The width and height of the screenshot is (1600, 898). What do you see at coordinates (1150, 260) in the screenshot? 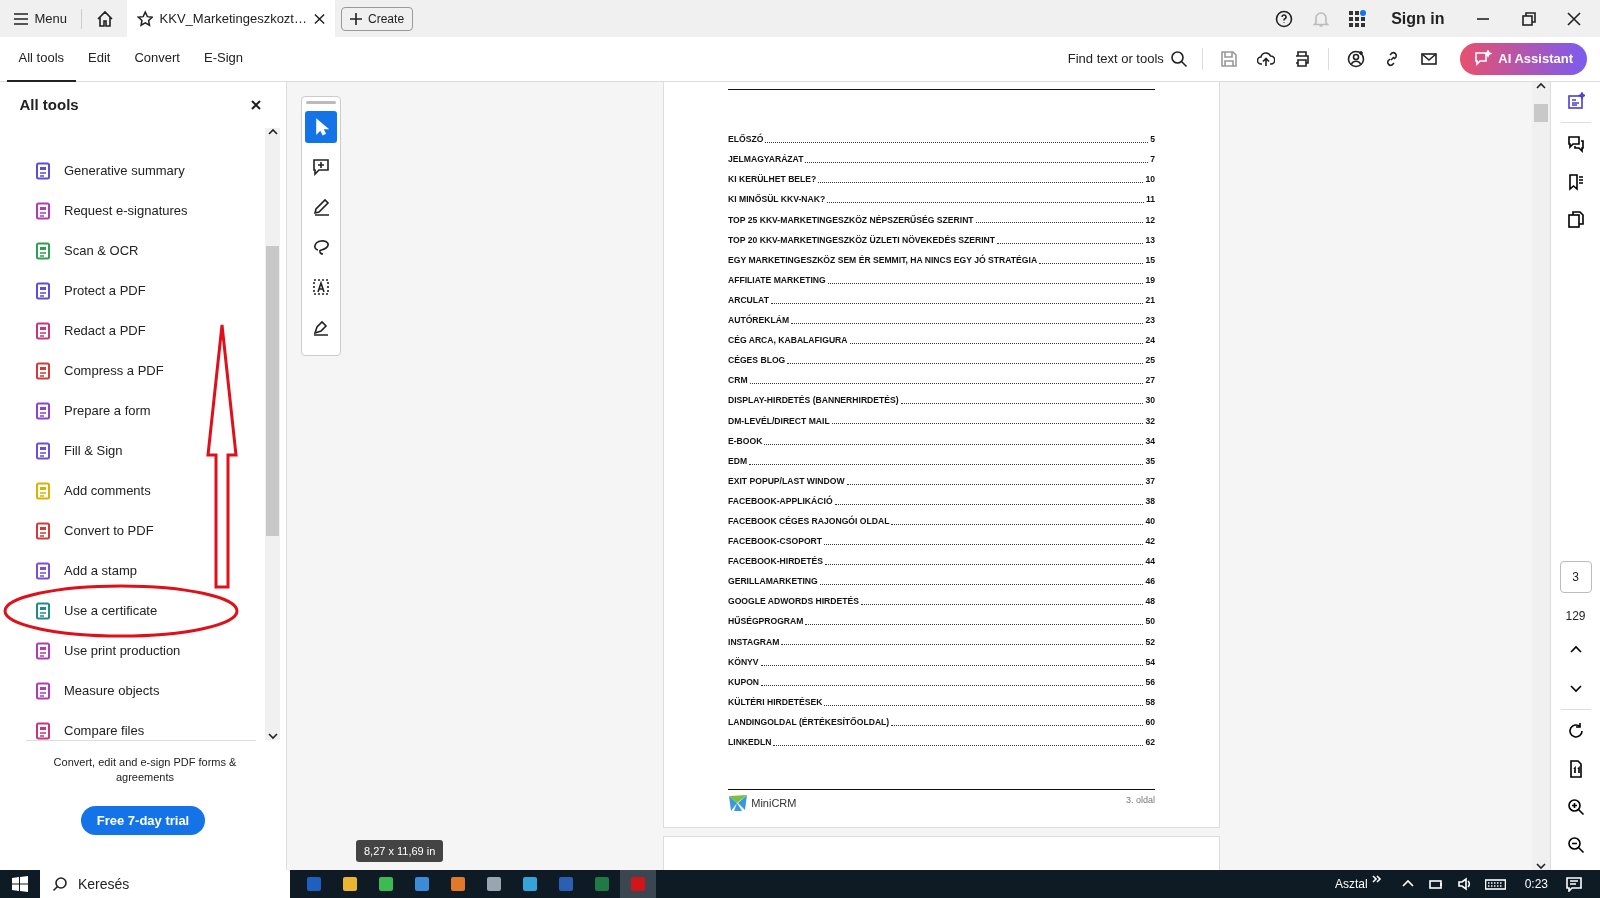
I see `toc-page-number: 15` at bounding box center [1150, 260].